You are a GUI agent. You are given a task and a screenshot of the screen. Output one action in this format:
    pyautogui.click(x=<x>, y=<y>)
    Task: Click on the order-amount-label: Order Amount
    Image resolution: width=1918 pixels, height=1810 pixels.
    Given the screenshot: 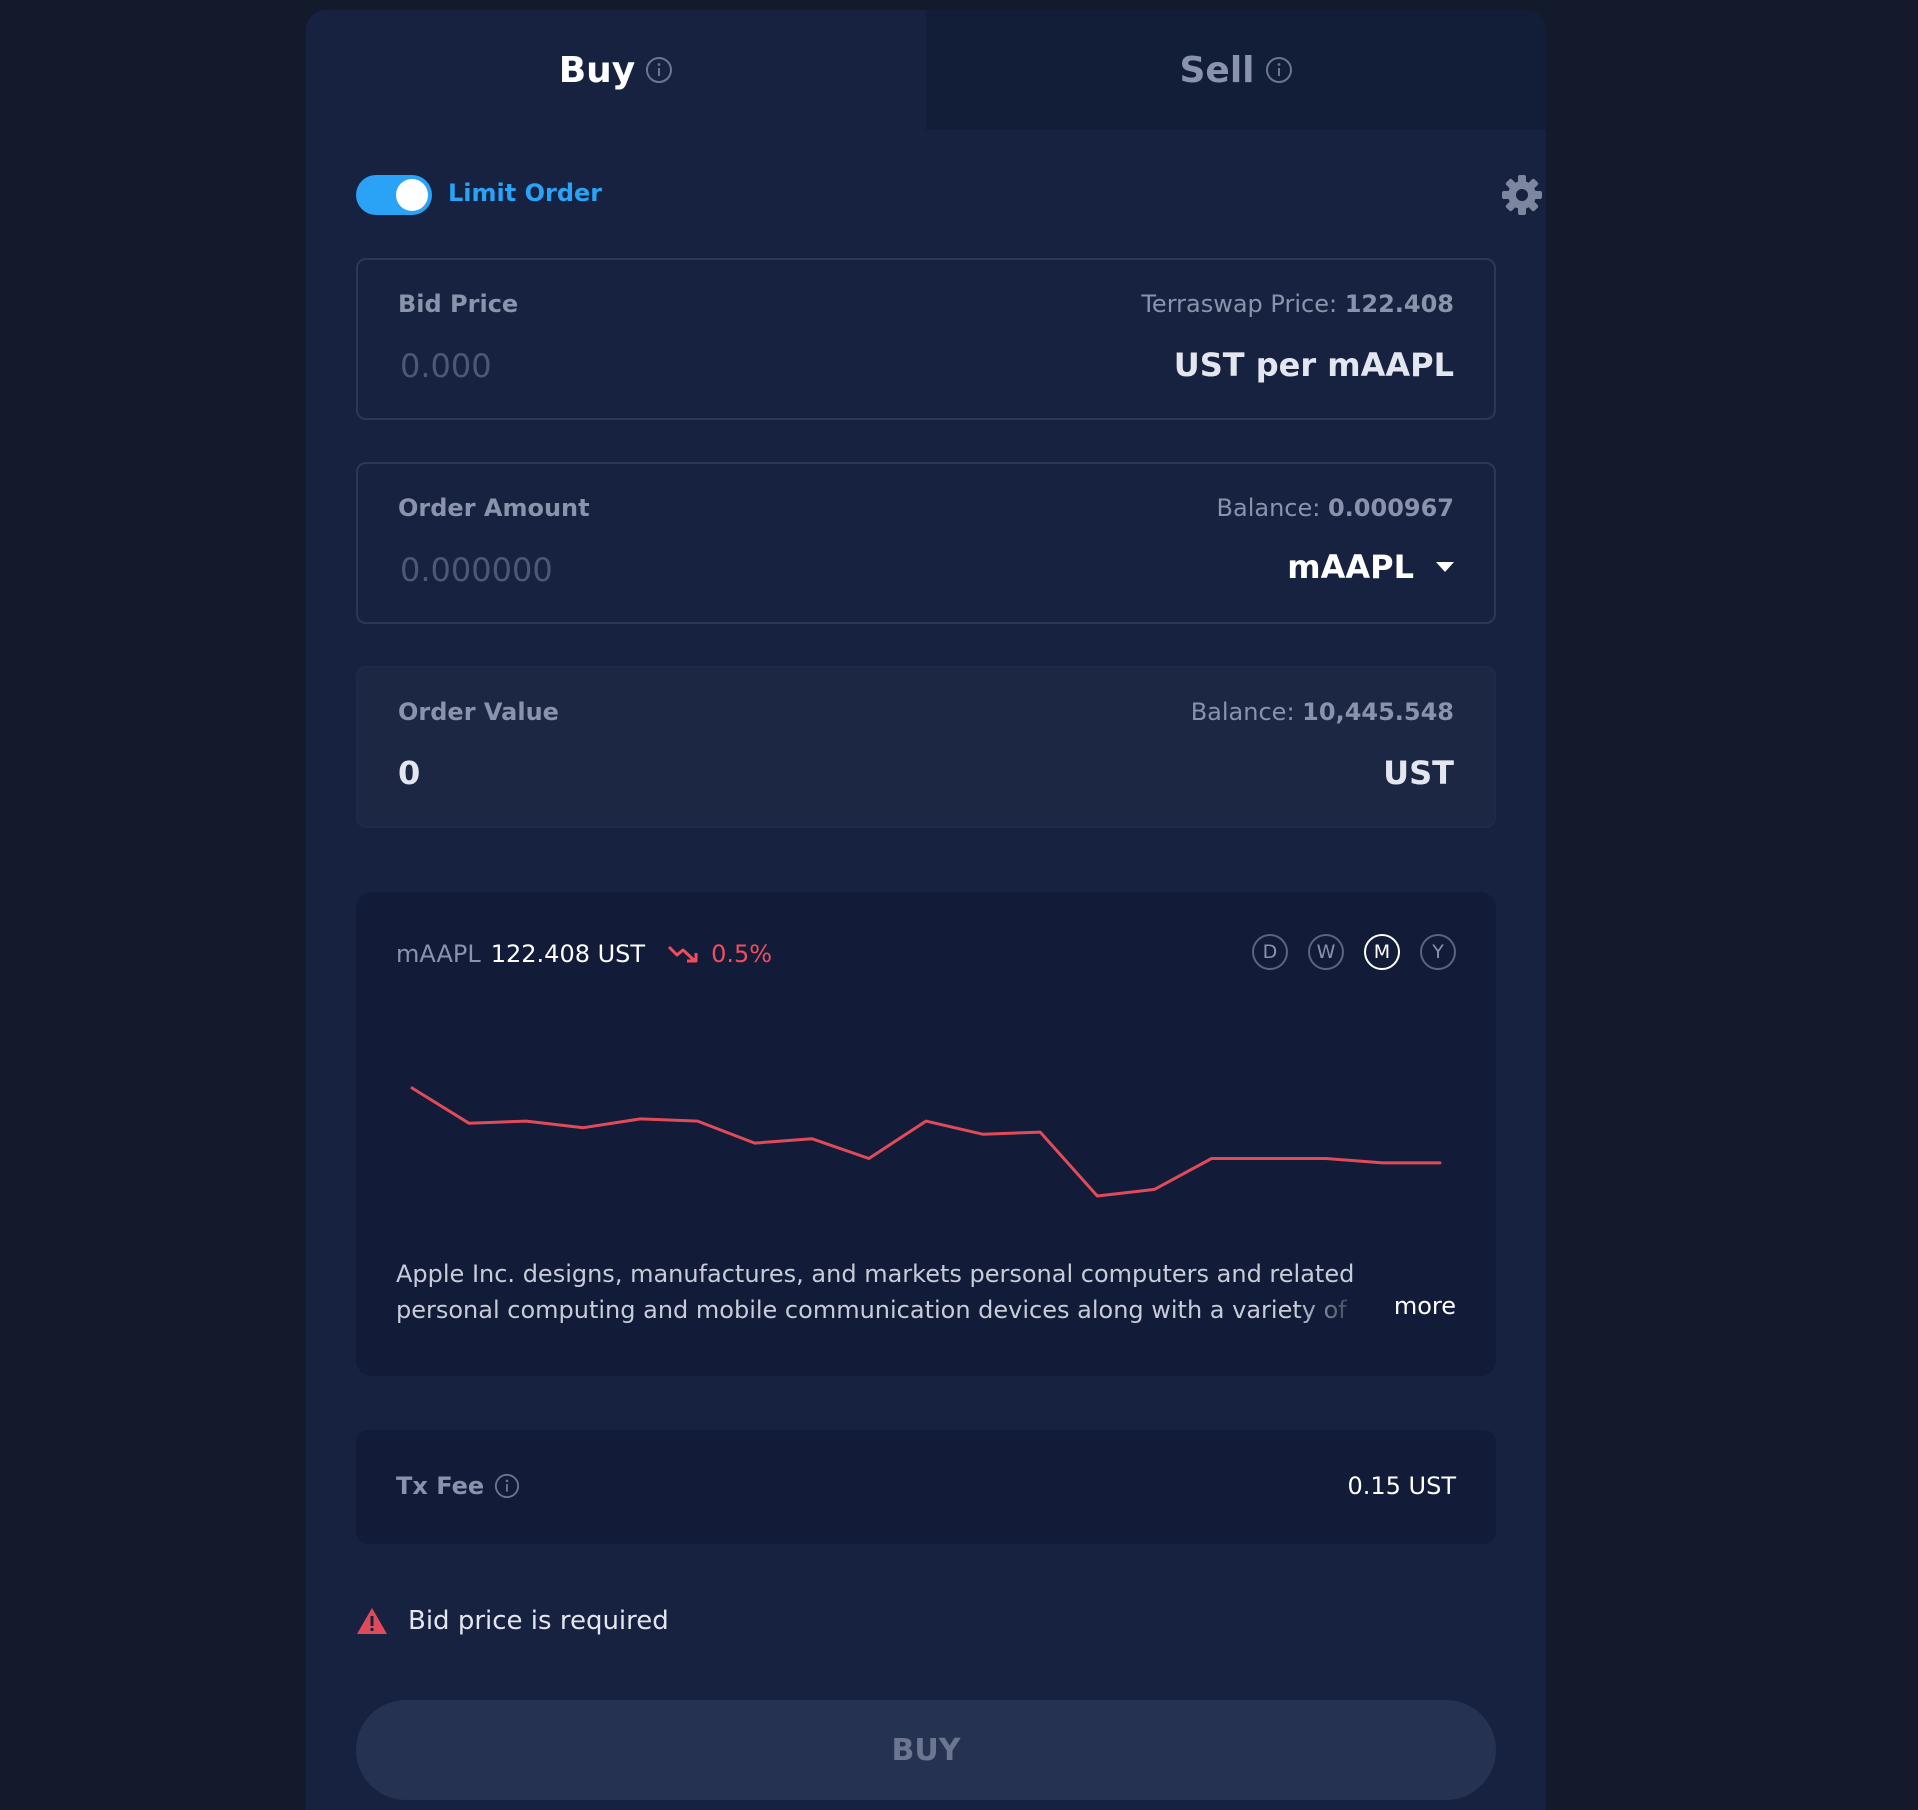 What is the action you would take?
    pyautogui.click(x=494, y=508)
    